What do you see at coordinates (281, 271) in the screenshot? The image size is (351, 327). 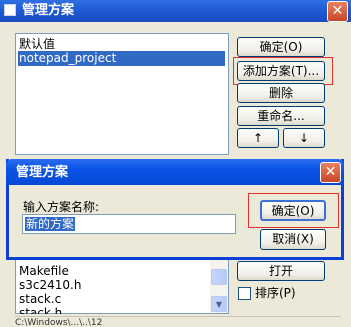 I see `open-button: 打开` at bounding box center [281, 271].